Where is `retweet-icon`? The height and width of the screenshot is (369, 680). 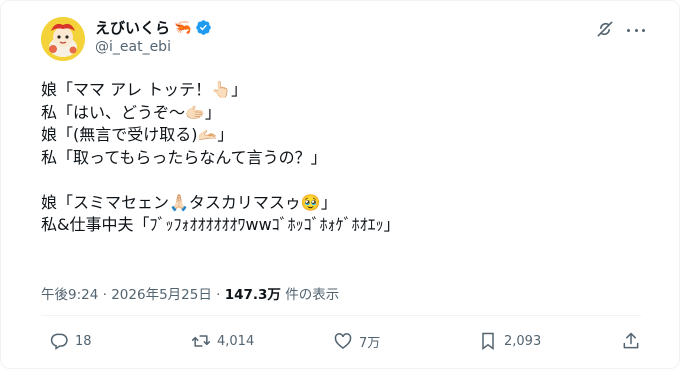
retweet-icon is located at coordinates (201, 341).